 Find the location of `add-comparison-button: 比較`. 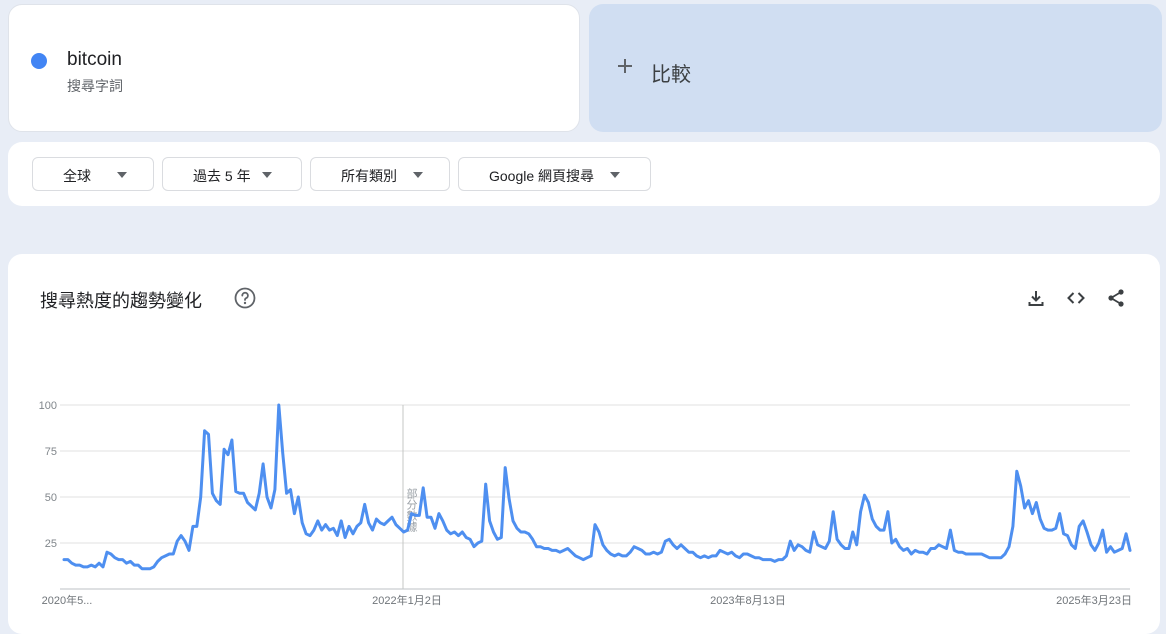

add-comparison-button: 比較 is located at coordinates (875, 68).